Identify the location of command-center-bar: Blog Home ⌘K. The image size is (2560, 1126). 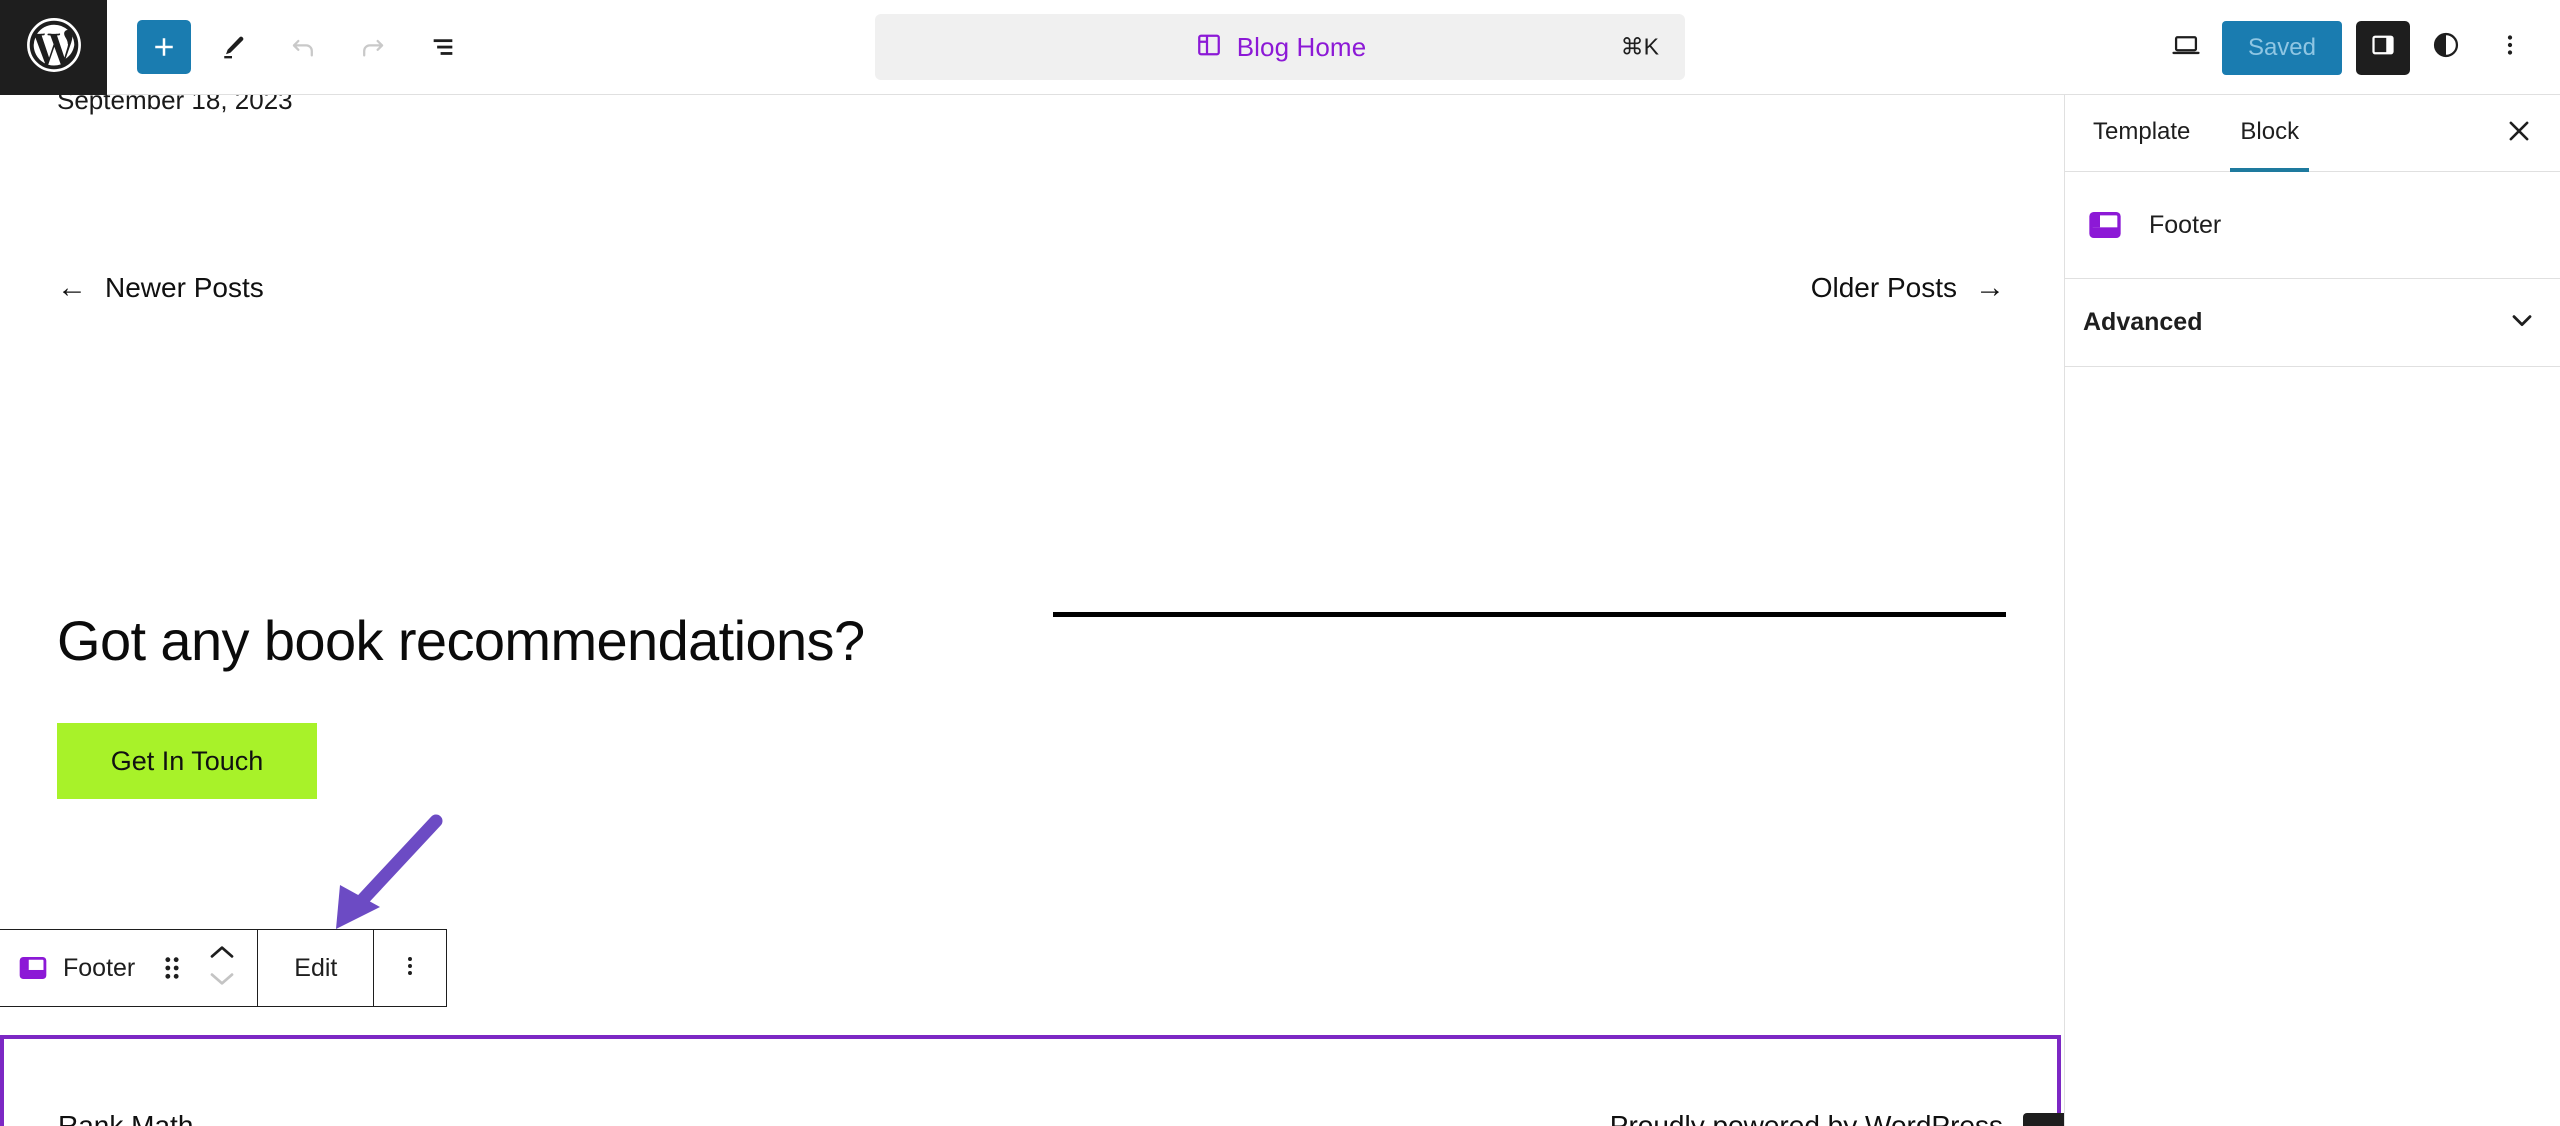
(1280, 47).